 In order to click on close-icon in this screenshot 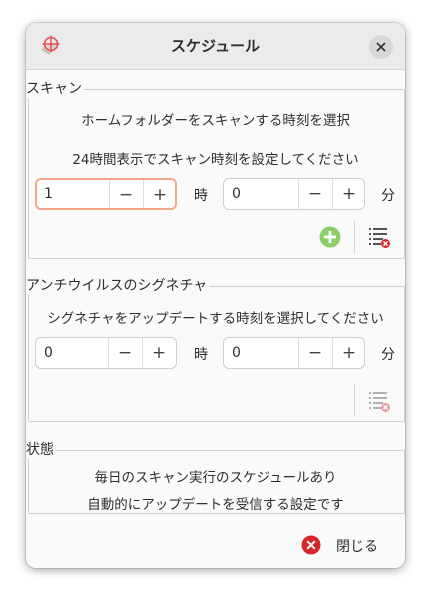, I will do `click(381, 47)`.